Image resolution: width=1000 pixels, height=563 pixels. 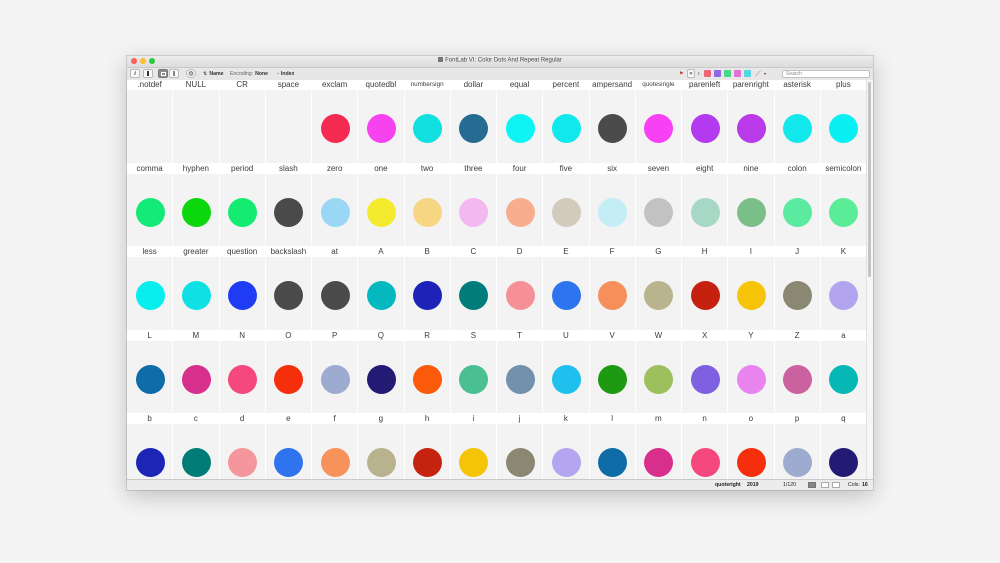 What do you see at coordinates (427, 372) in the screenshot?
I see `glyph-cell: R` at bounding box center [427, 372].